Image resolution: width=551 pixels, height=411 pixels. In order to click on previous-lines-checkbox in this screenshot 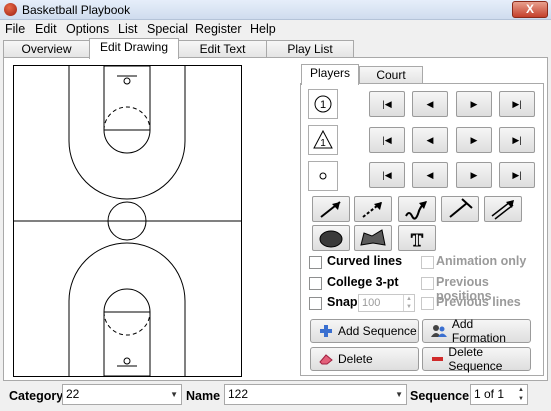, I will do `click(427, 303)`.